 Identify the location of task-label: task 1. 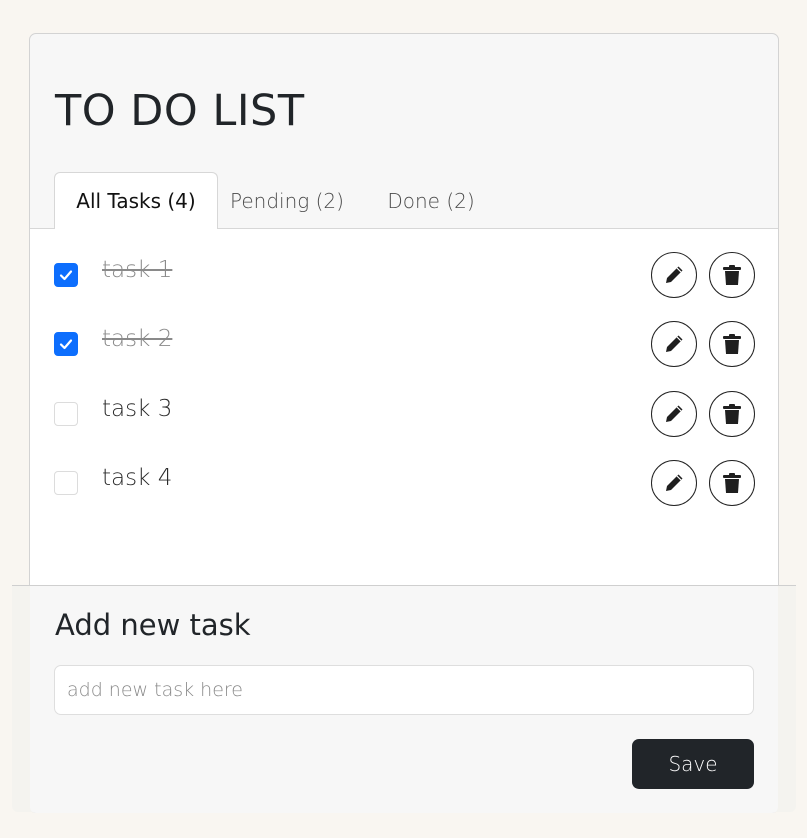
(137, 270).